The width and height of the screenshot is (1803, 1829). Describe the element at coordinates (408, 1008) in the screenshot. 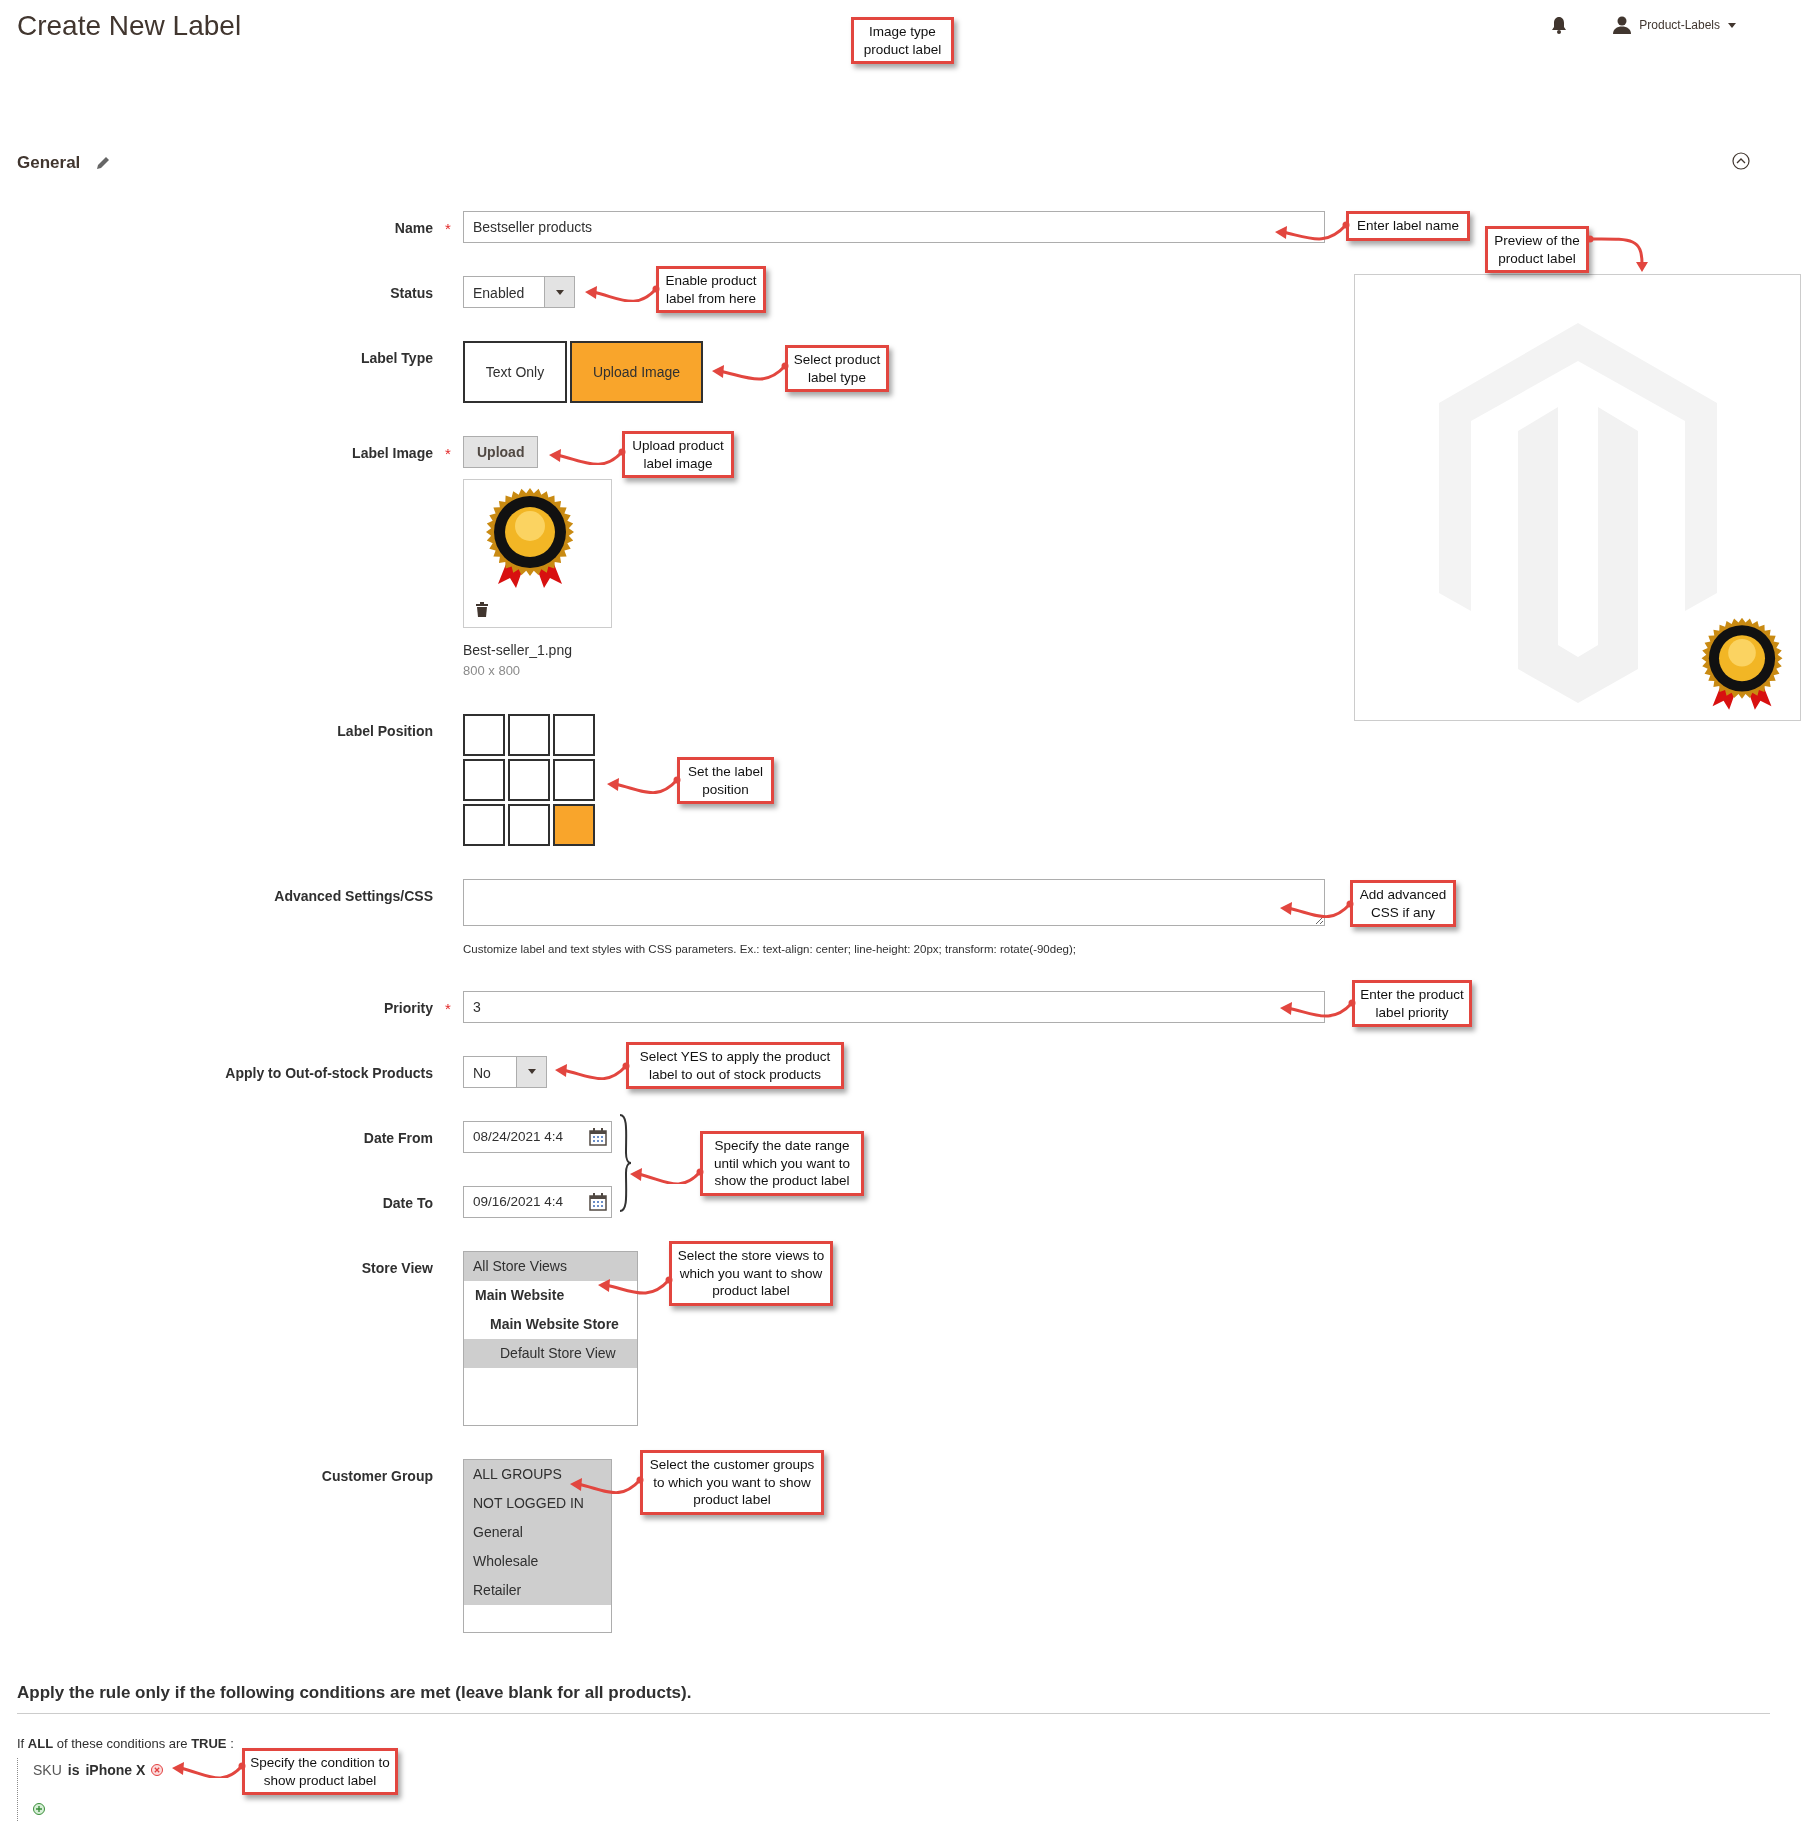

I see `field-label: Priority` at that location.